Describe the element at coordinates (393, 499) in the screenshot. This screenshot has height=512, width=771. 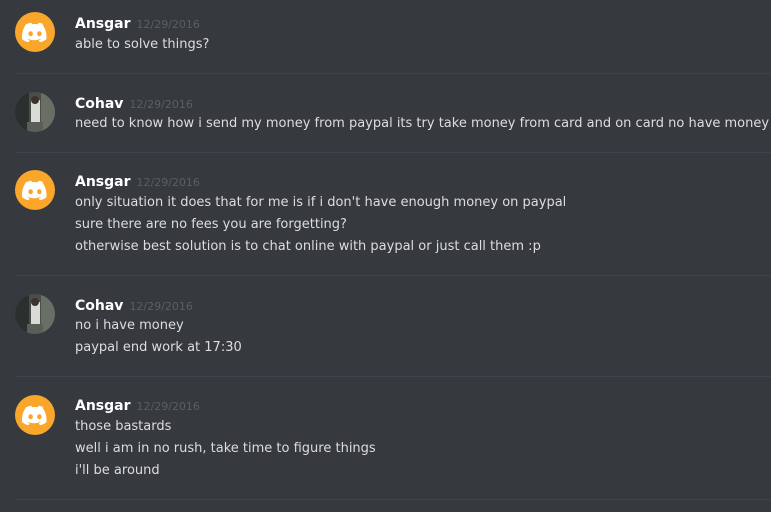
I see `message-divider` at that location.